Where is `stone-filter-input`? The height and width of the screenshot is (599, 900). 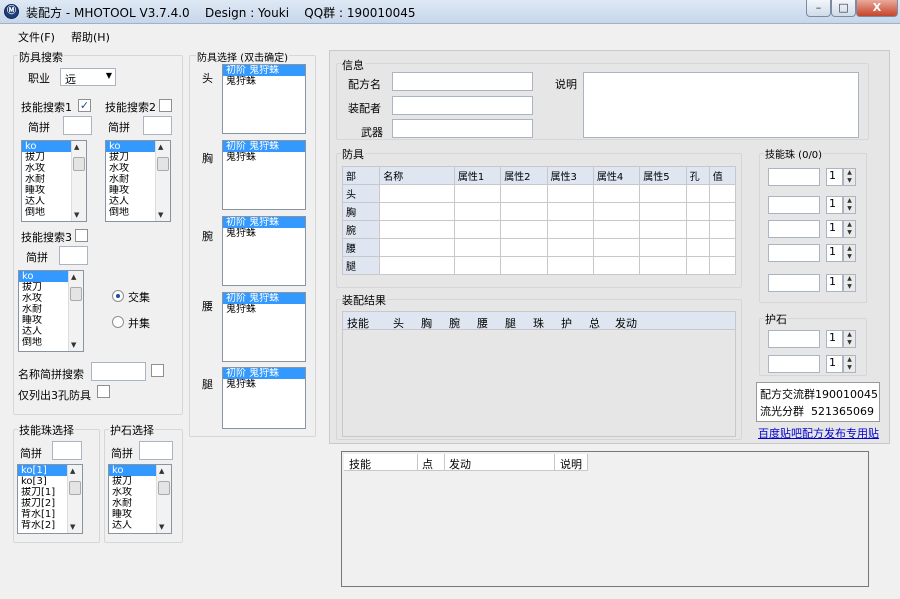 stone-filter-input is located at coordinates (156, 450).